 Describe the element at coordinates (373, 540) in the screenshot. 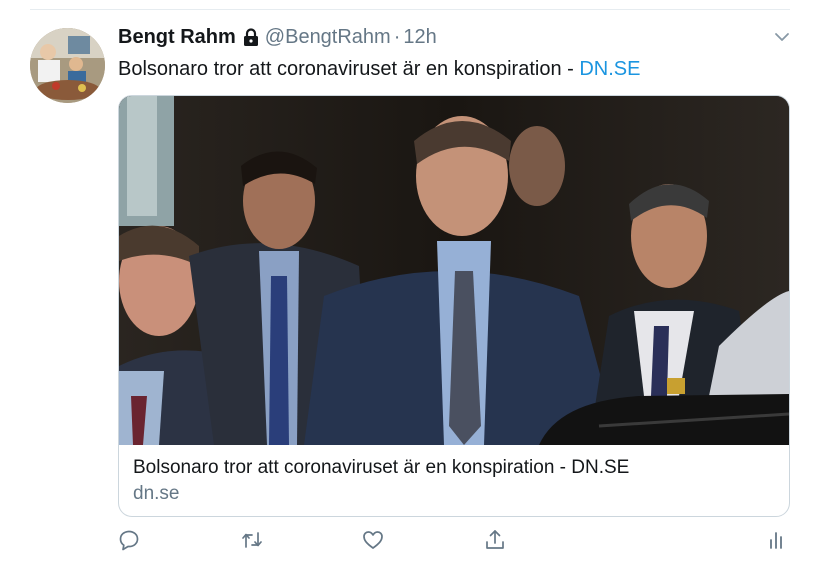

I see `like-icon` at that location.